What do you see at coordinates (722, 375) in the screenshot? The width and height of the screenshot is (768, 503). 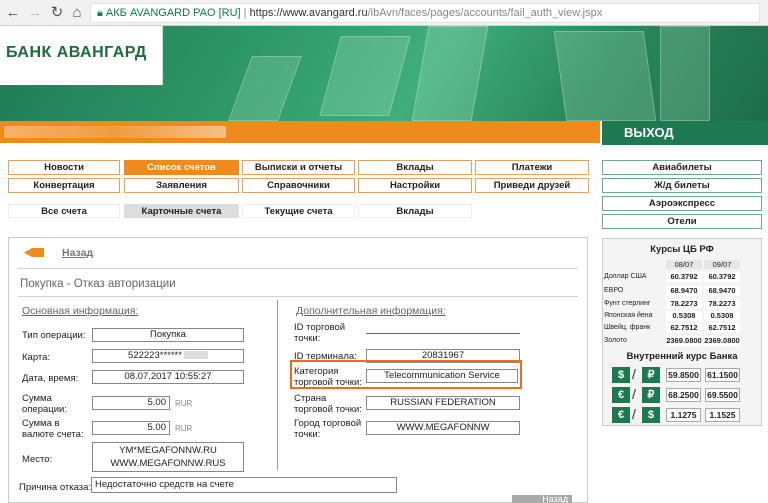 I see `sell-rate: 61.1500` at bounding box center [722, 375].